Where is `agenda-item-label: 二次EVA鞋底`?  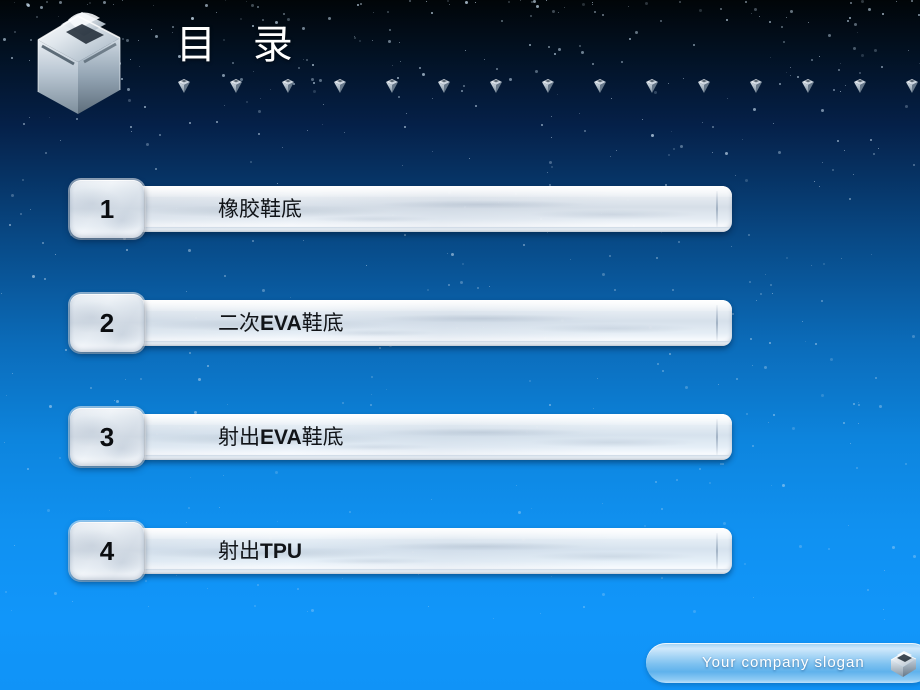
agenda-item-label: 二次EVA鞋底 is located at coordinates (281, 323).